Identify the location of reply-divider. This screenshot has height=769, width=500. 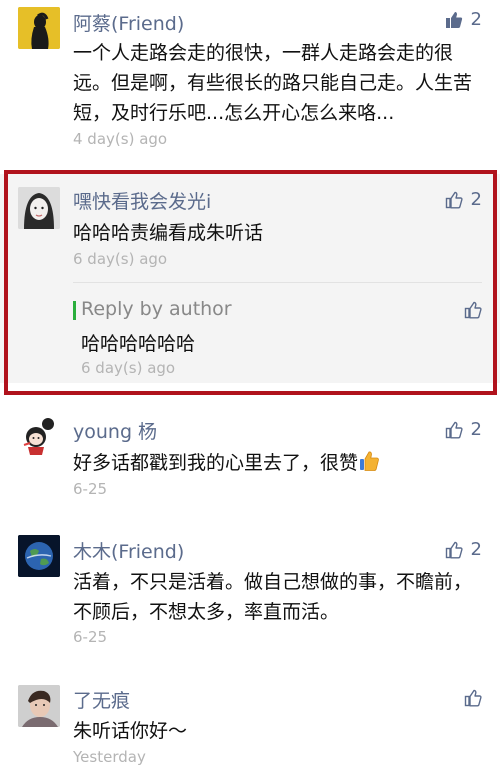
(277, 282).